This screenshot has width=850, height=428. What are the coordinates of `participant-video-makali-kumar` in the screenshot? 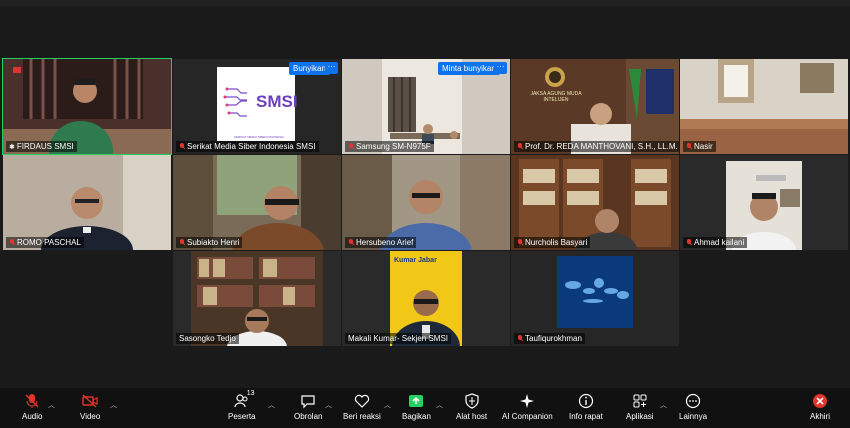 It's located at (426, 298).